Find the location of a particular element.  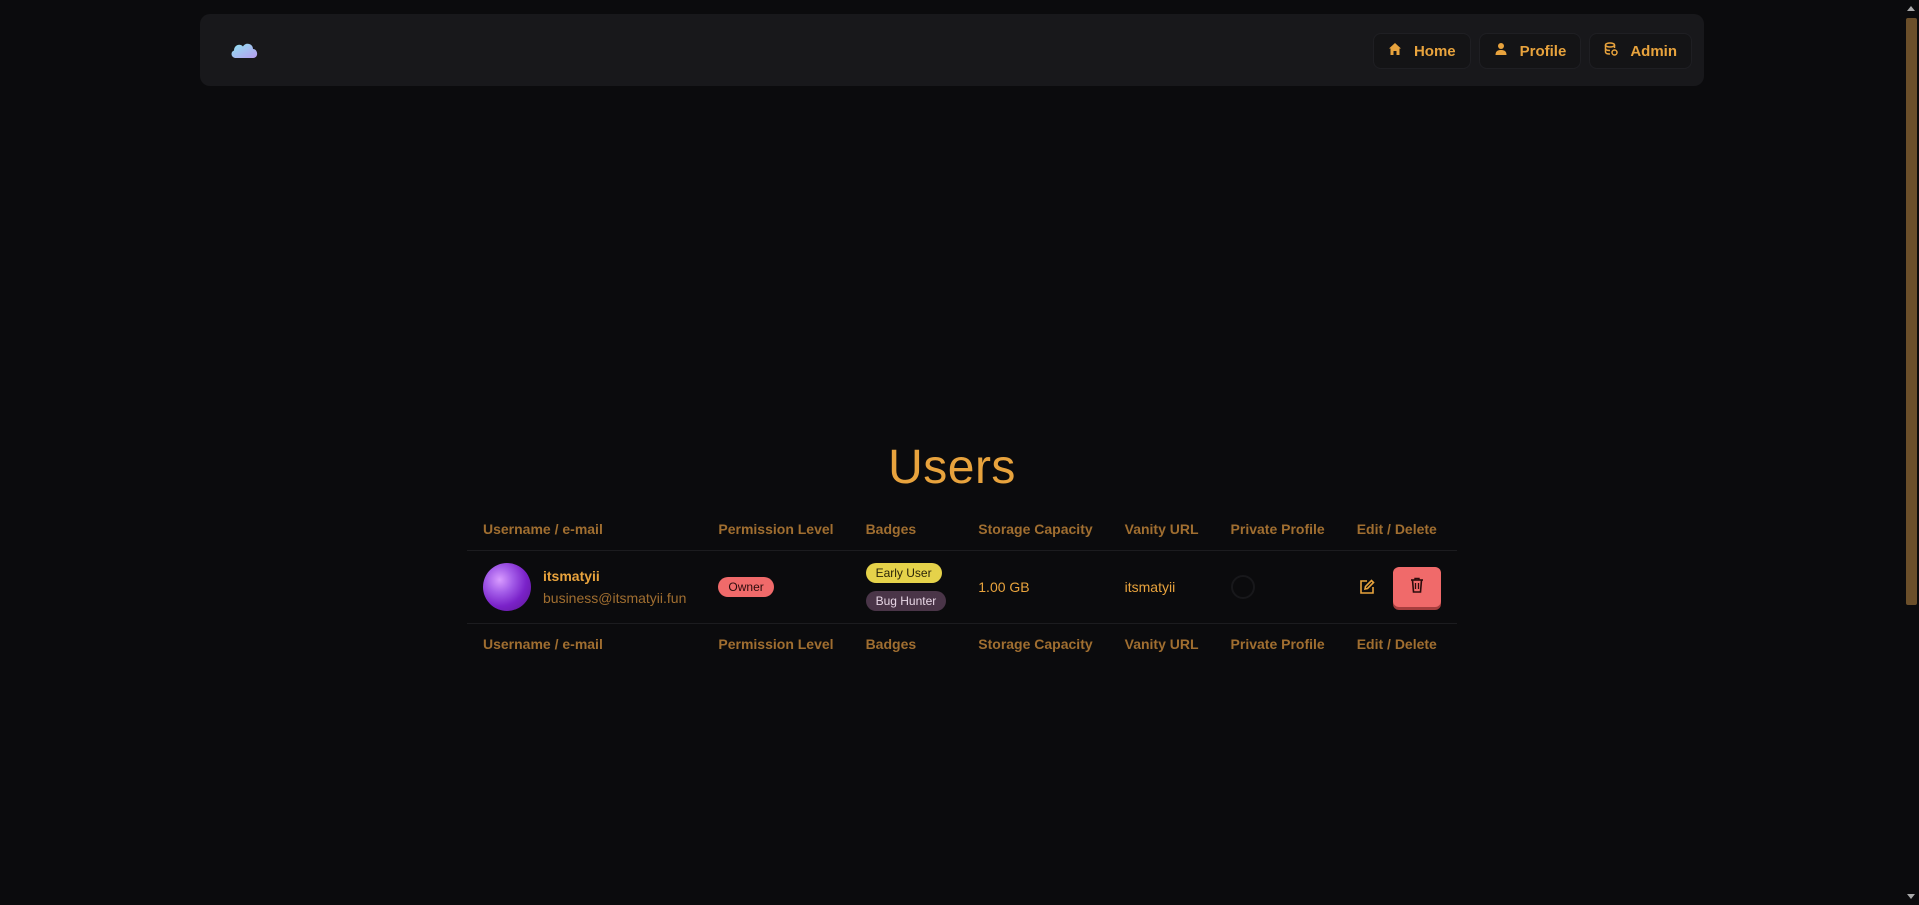

private-cell is located at coordinates (1278, 586).